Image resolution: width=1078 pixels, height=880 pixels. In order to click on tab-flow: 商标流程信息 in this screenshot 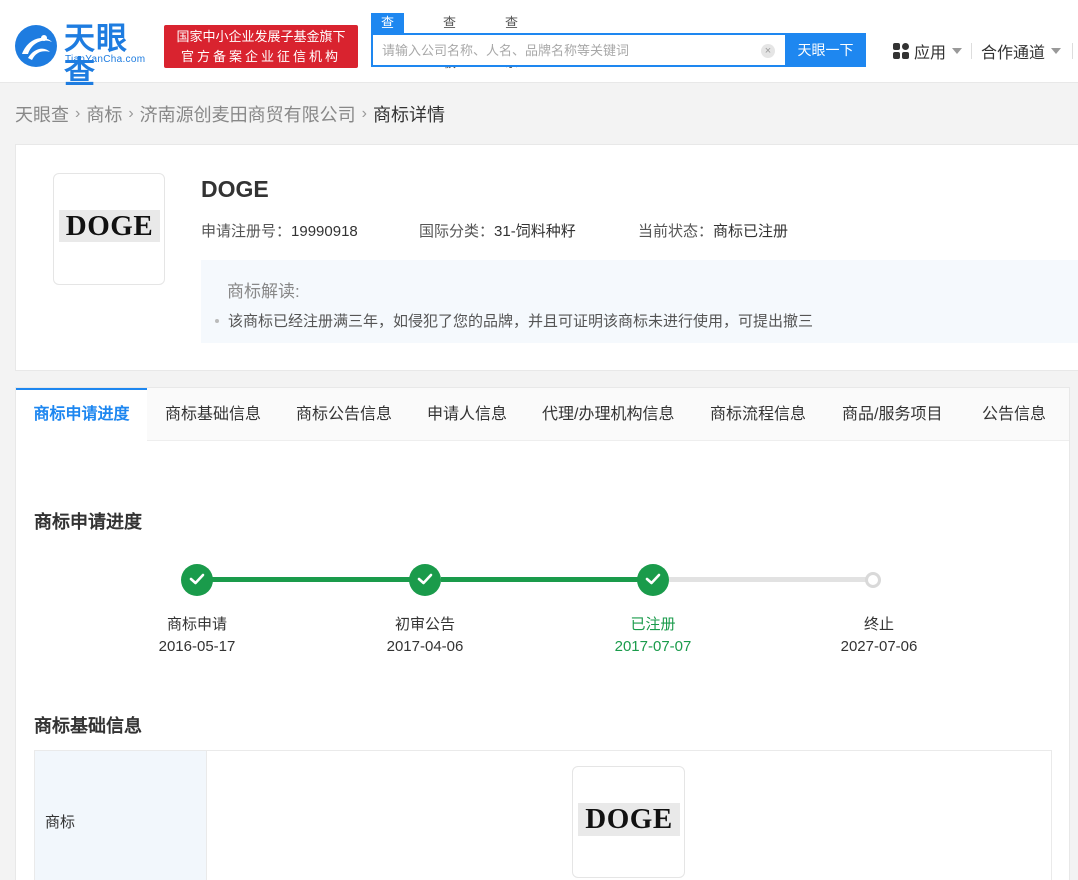, I will do `click(758, 414)`.